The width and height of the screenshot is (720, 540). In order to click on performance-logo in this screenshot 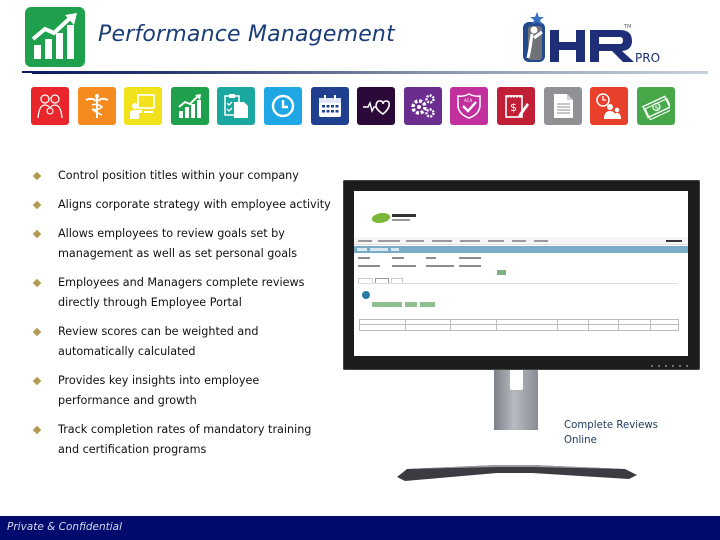, I will do `click(55, 37)`.